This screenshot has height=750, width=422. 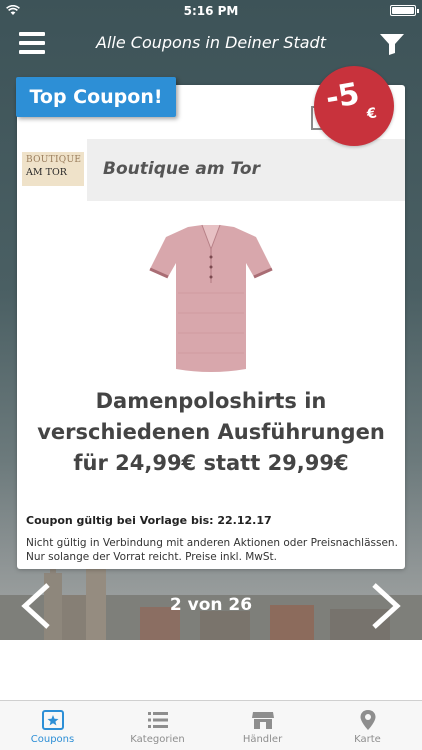 I want to click on pager-label: 2 von 26, so click(x=211, y=605).